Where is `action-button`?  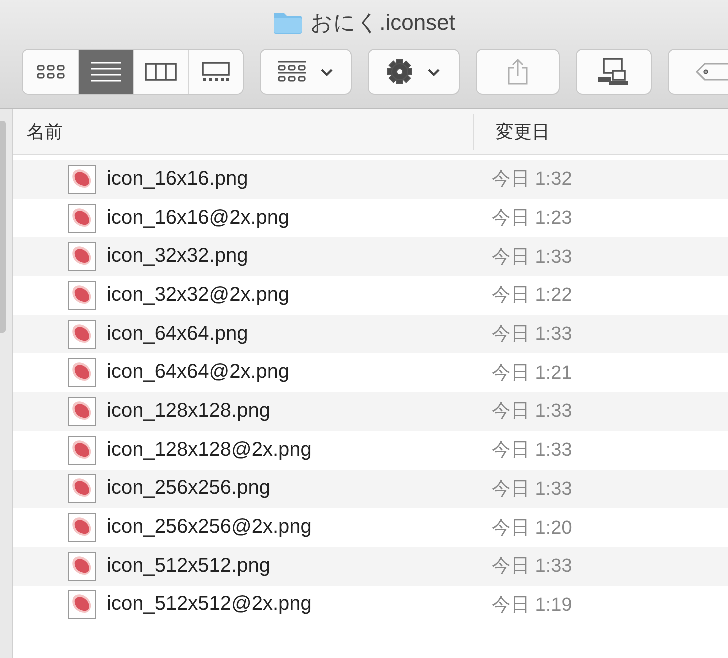 action-button is located at coordinates (414, 72).